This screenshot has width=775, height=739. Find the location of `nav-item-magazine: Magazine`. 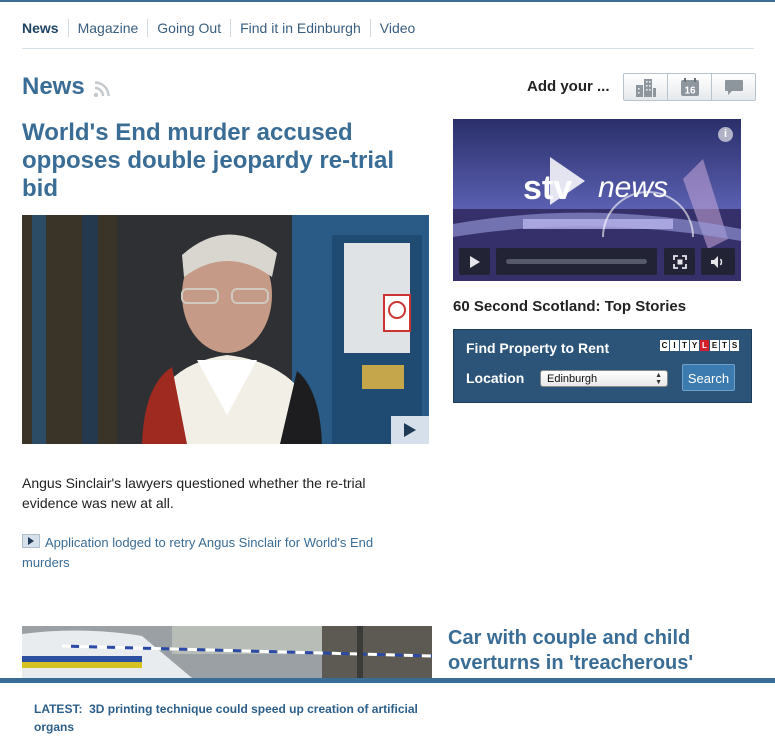

nav-item-magazine: Magazine is located at coordinates (107, 28).